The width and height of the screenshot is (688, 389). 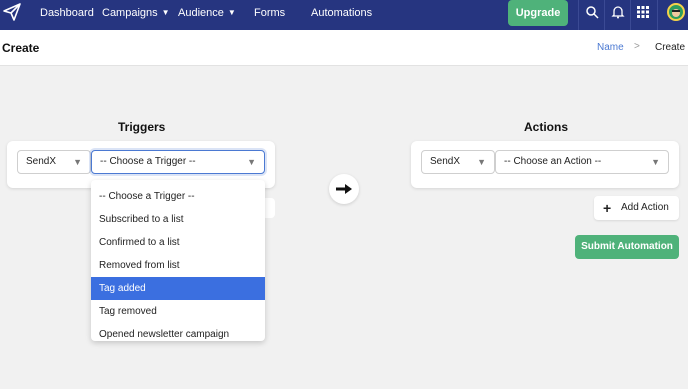 I want to click on trigger-source-value: SendX, so click(x=41, y=161).